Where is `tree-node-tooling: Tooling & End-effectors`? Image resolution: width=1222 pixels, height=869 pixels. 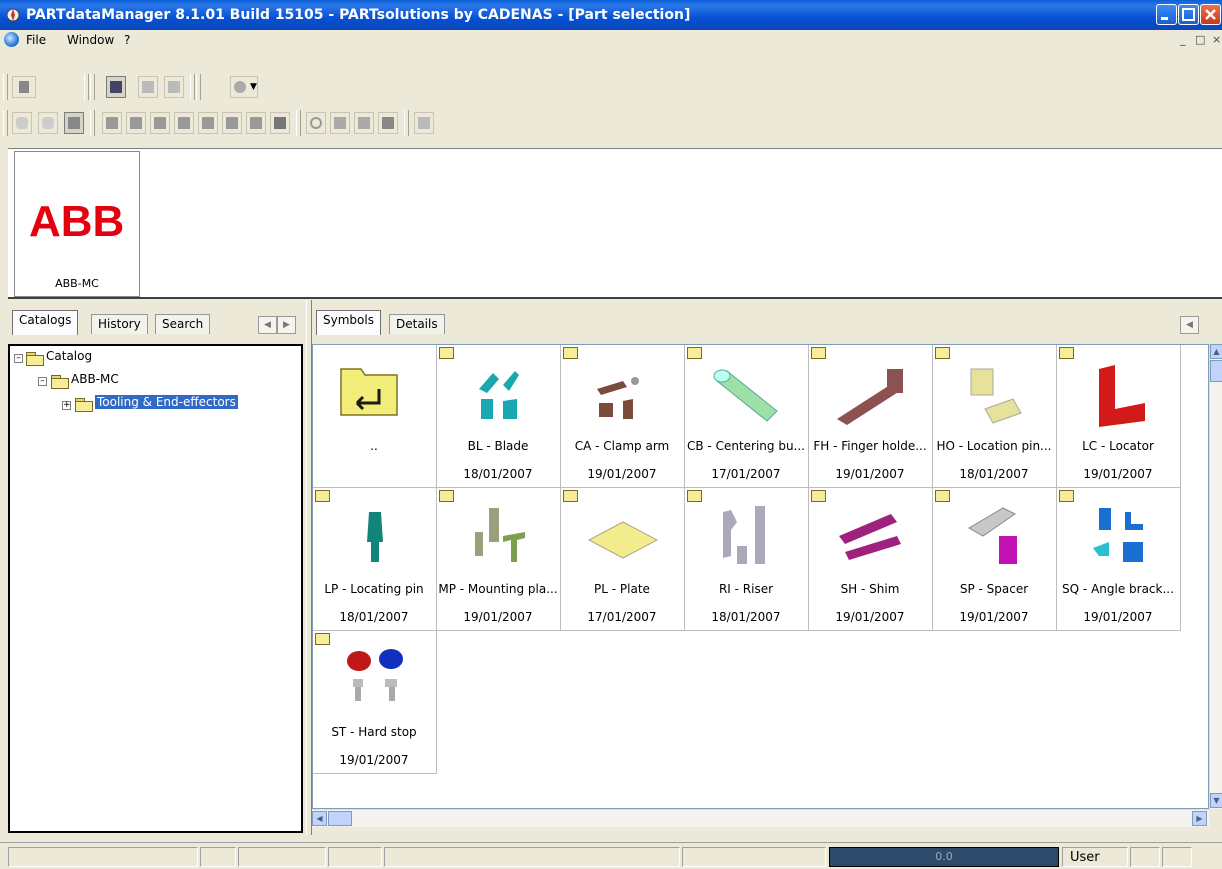
tree-node-tooling: Tooling & End-effectors is located at coordinates (166, 402).